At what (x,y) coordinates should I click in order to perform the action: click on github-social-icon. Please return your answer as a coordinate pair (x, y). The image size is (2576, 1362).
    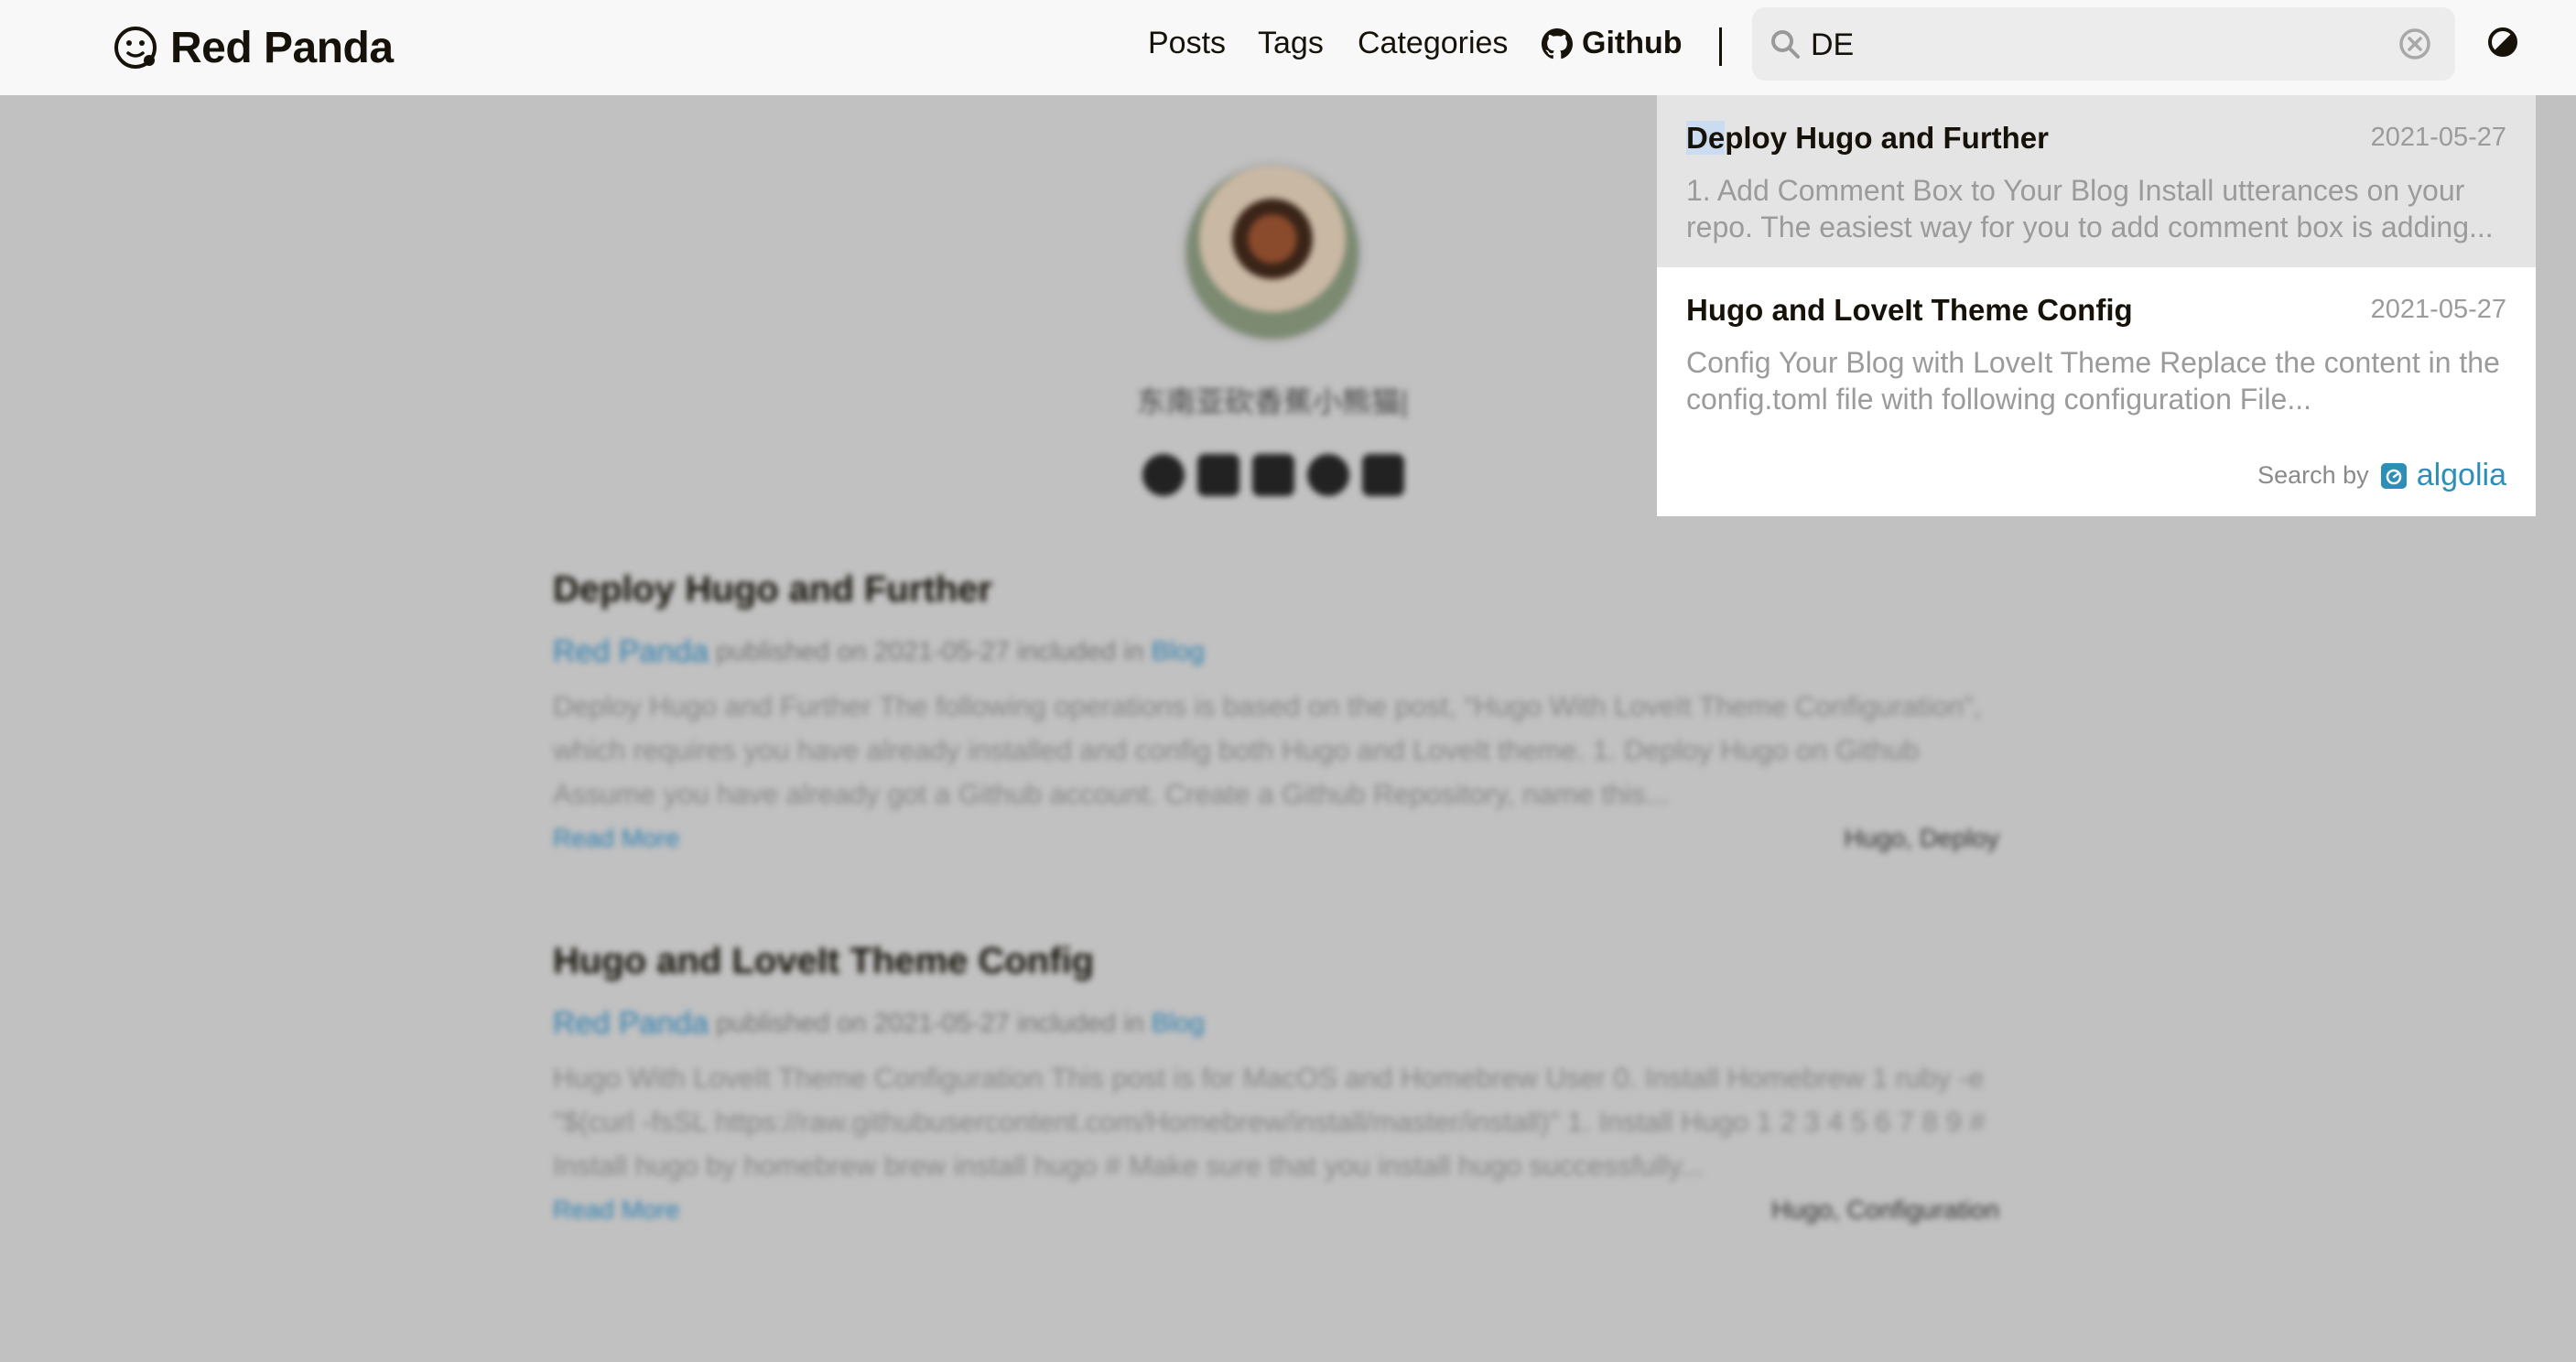
    Looking at the image, I should click on (1164, 475).